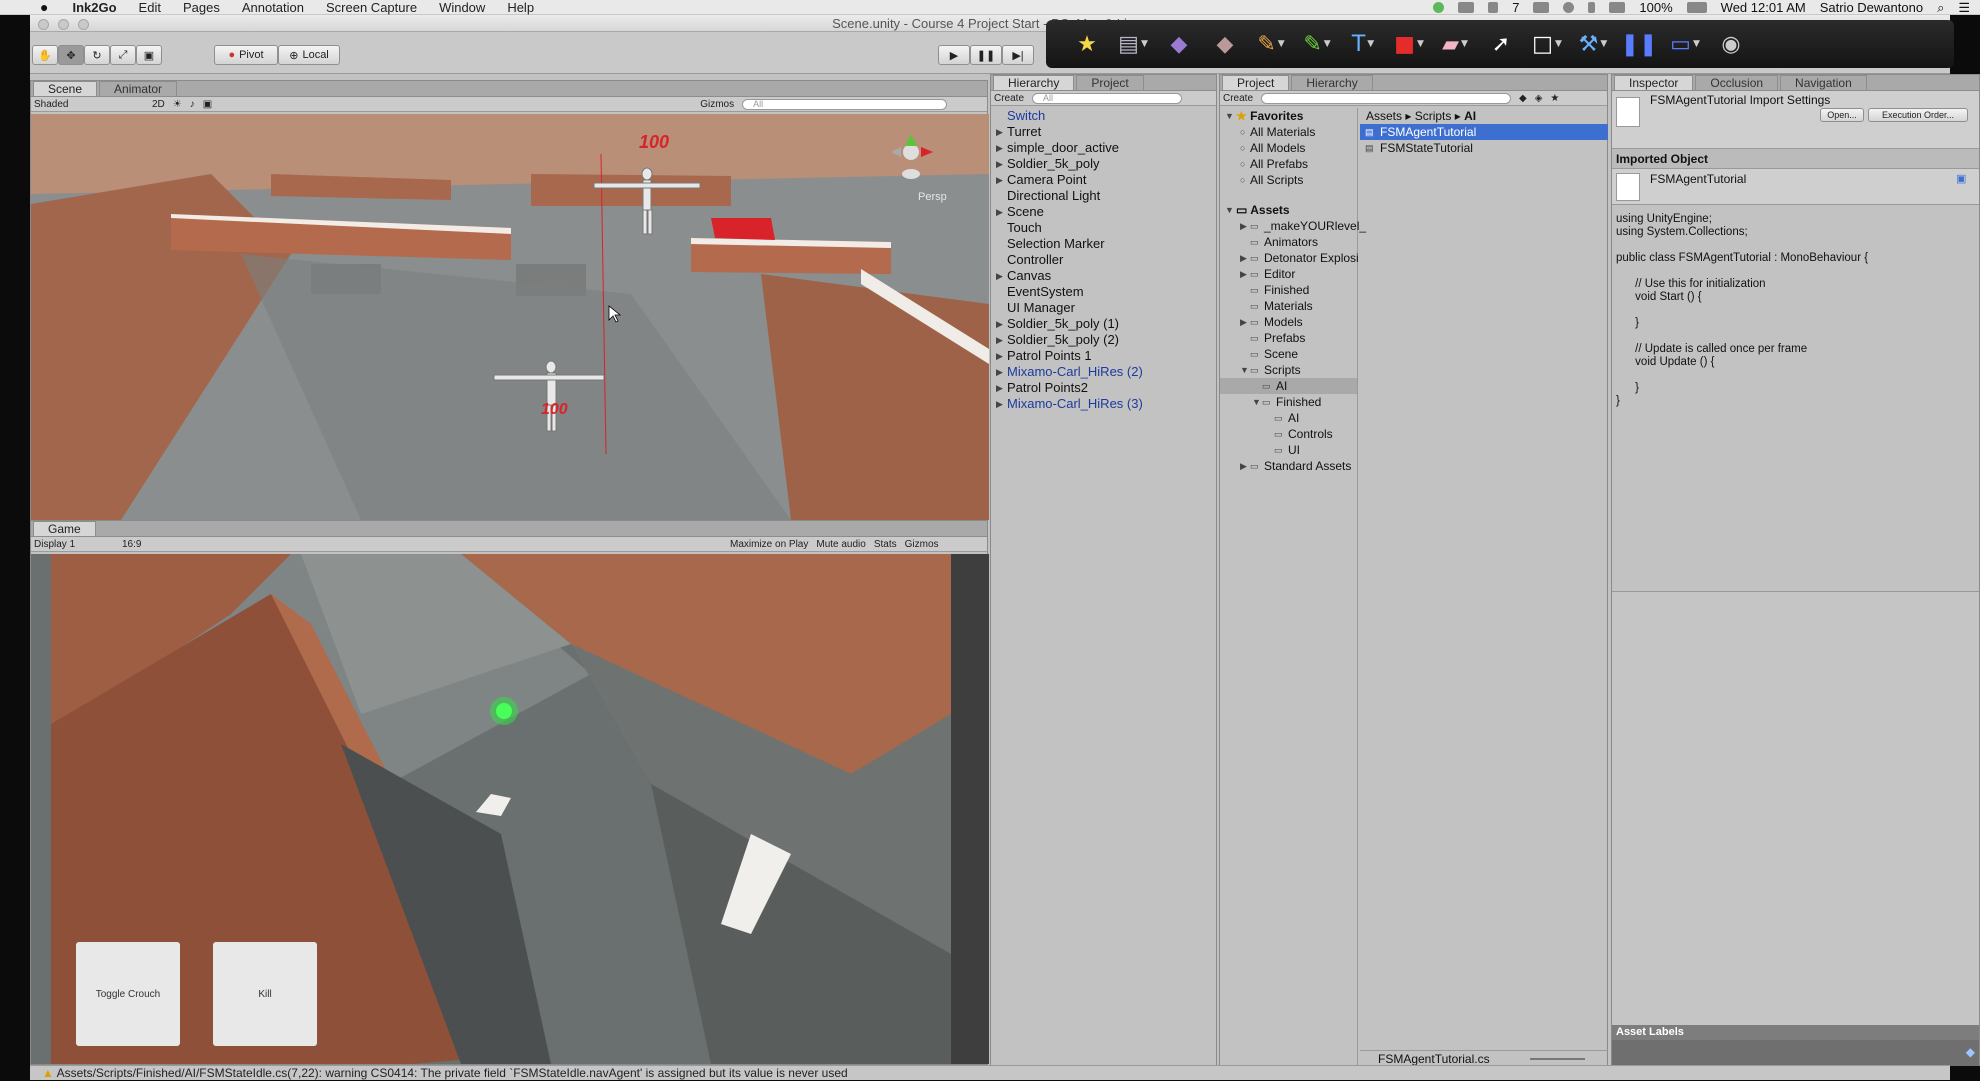 The image size is (1980, 1081). Describe the element at coordinates (1103, 404) in the screenshot. I see `hierarchy-item: ▶ Mixamo-Carl_HiRes (3)` at that location.